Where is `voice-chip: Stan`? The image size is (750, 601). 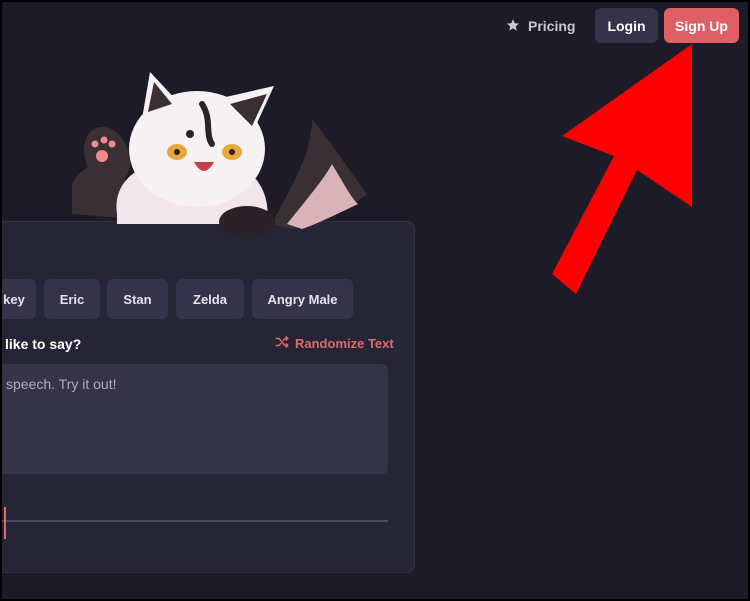 voice-chip: Stan is located at coordinates (137, 299).